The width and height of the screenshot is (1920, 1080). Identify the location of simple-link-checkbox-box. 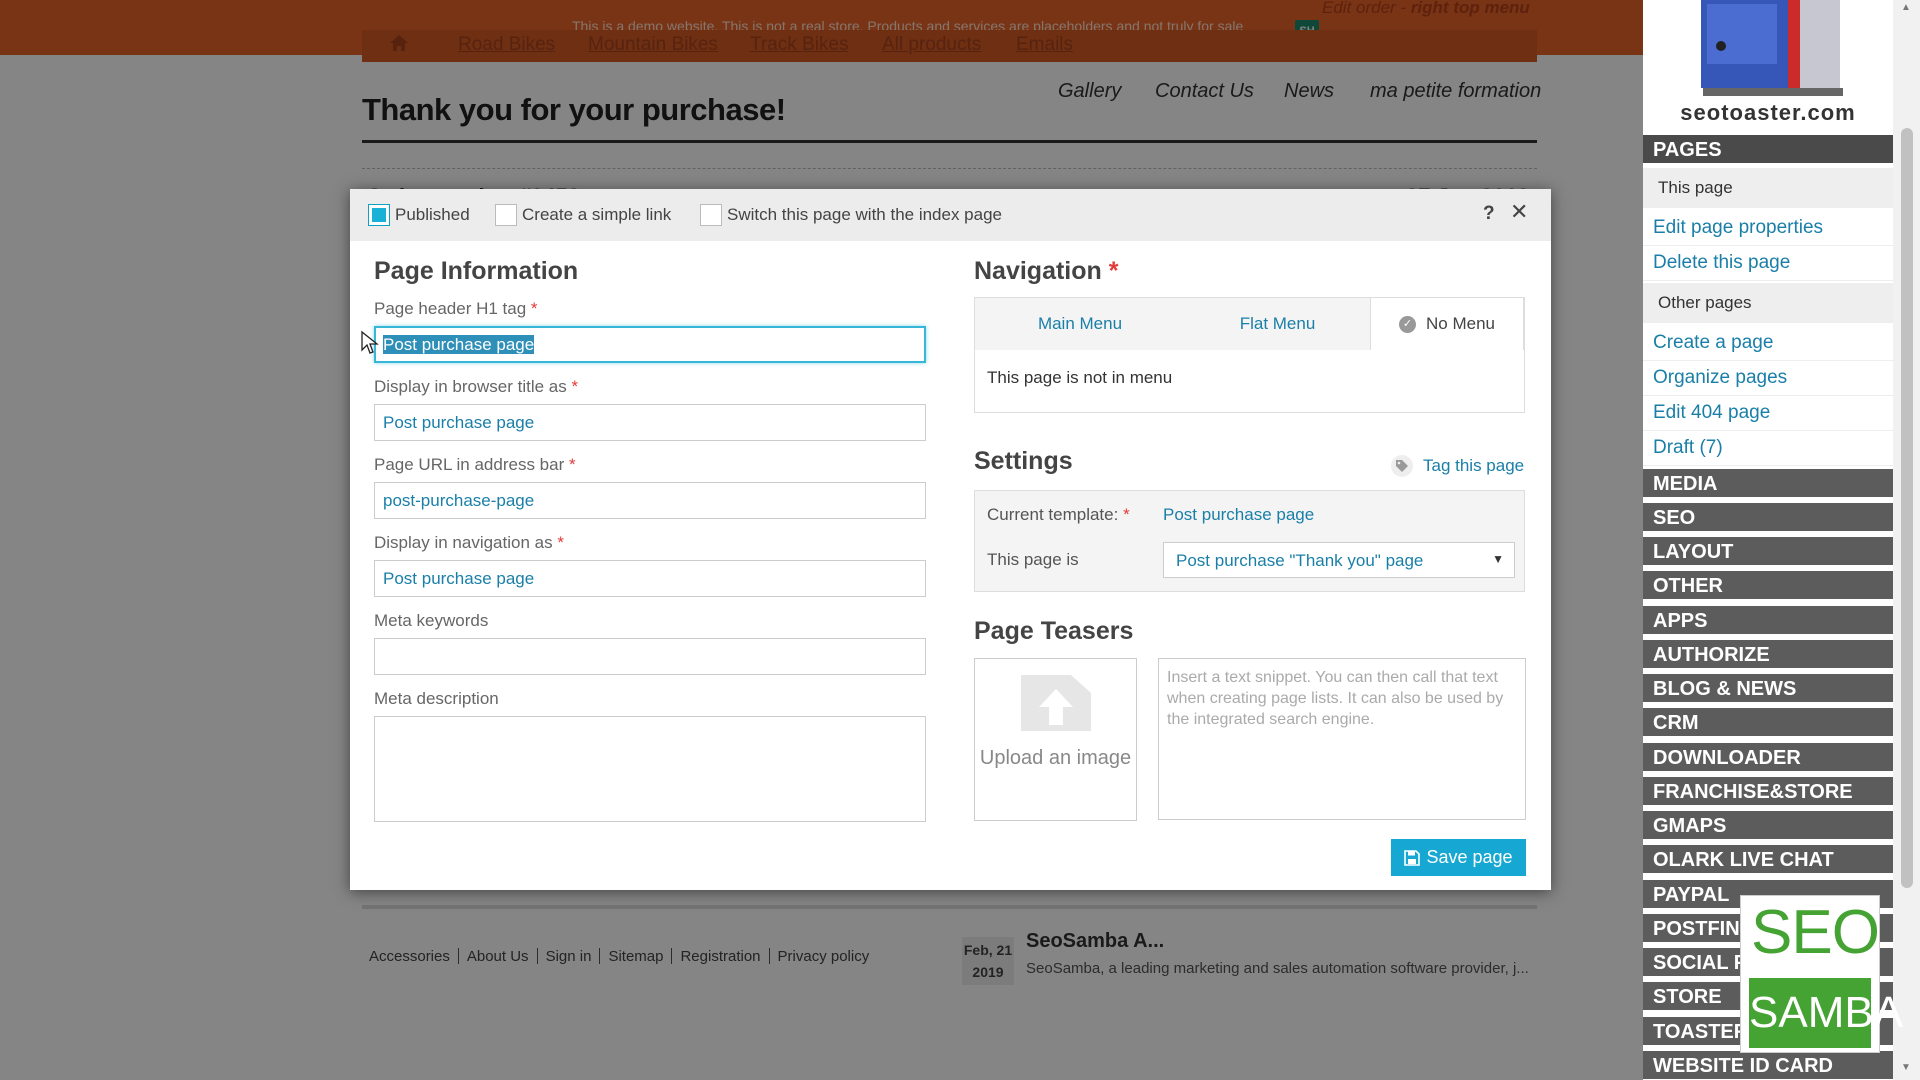
(506, 215).